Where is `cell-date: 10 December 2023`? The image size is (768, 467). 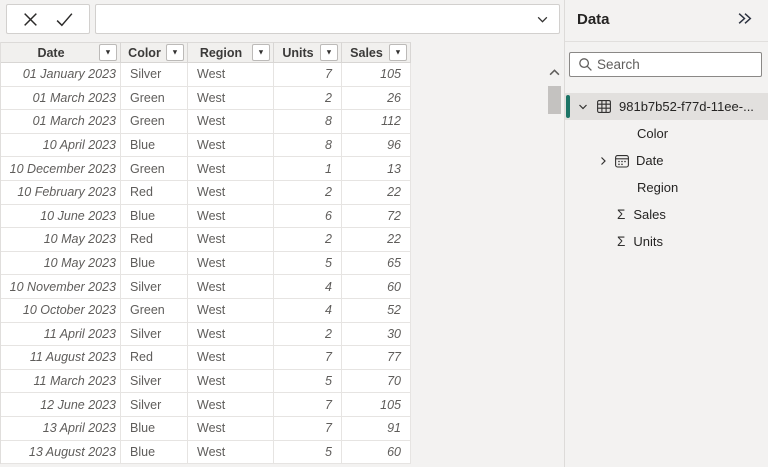
cell-date: 10 December 2023 is located at coordinates (61, 169).